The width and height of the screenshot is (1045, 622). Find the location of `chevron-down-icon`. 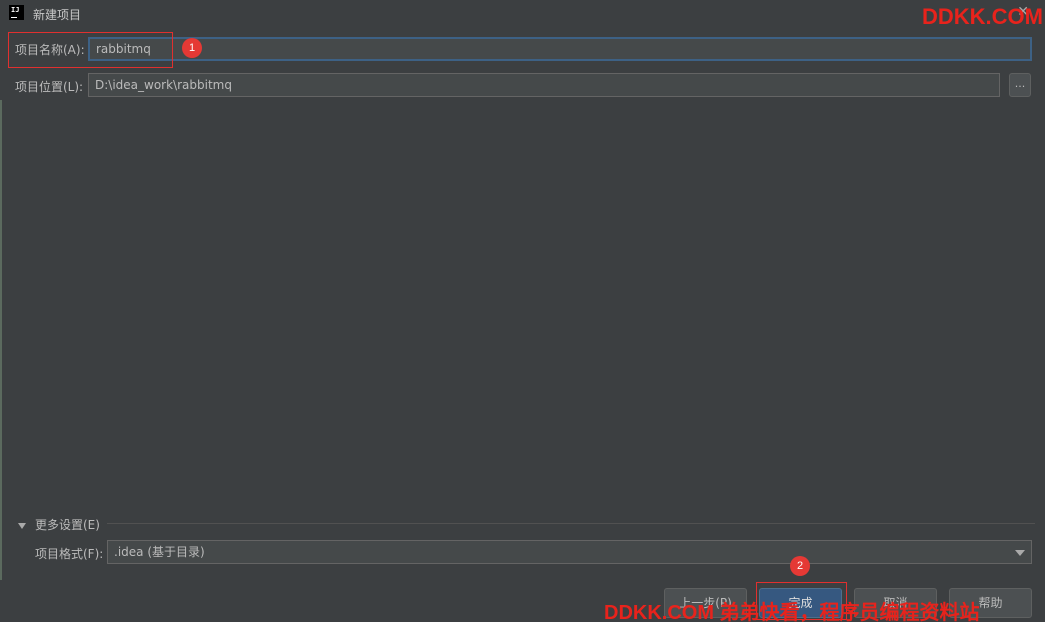

chevron-down-icon is located at coordinates (1020, 553).